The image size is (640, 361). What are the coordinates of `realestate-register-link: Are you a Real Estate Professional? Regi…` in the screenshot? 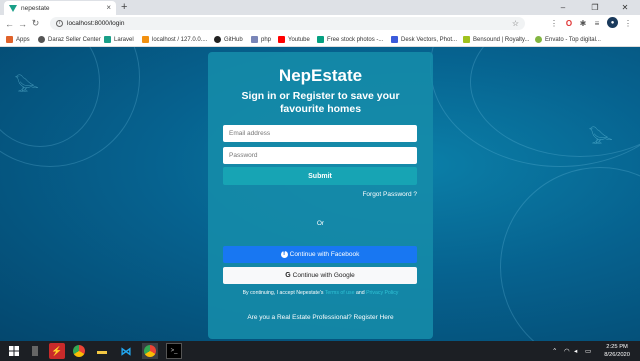 It's located at (320, 317).